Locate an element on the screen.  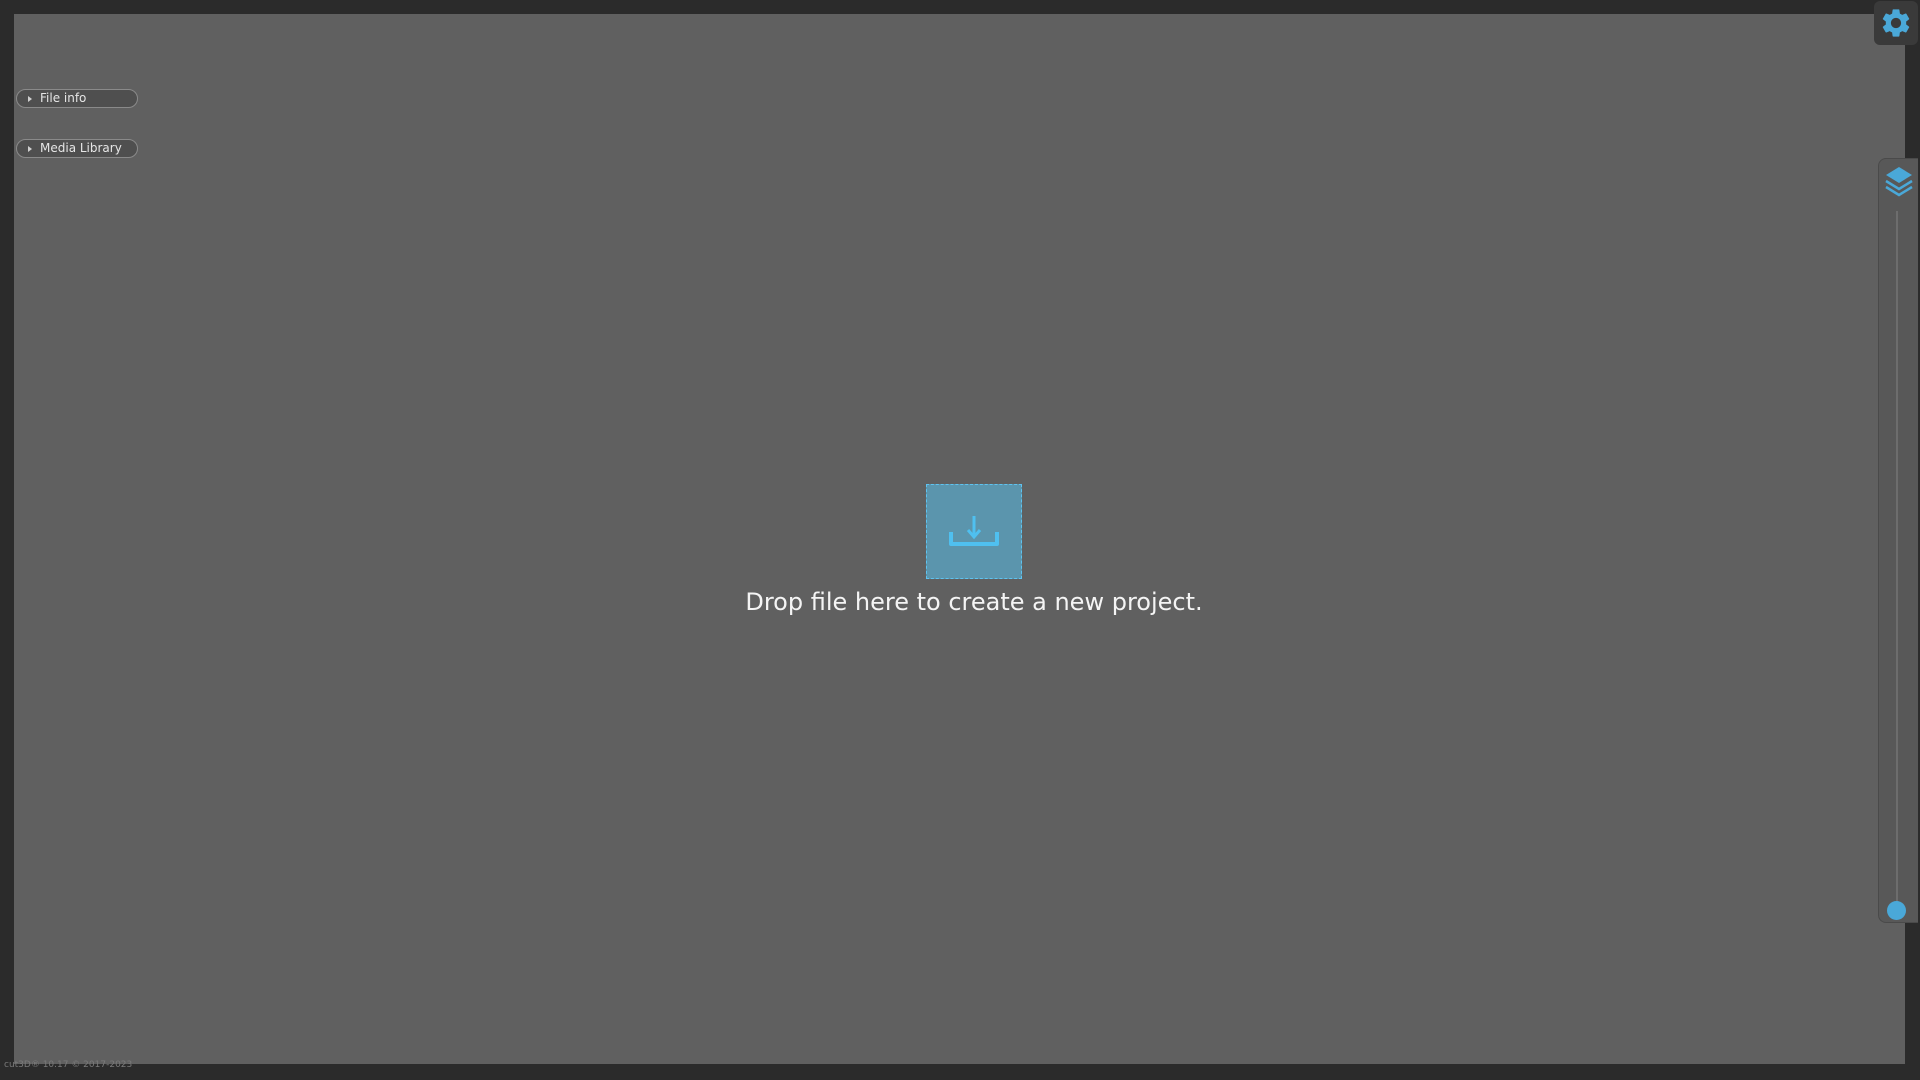
media-library-toggle: Media Library is located at coordinates (77, 148).